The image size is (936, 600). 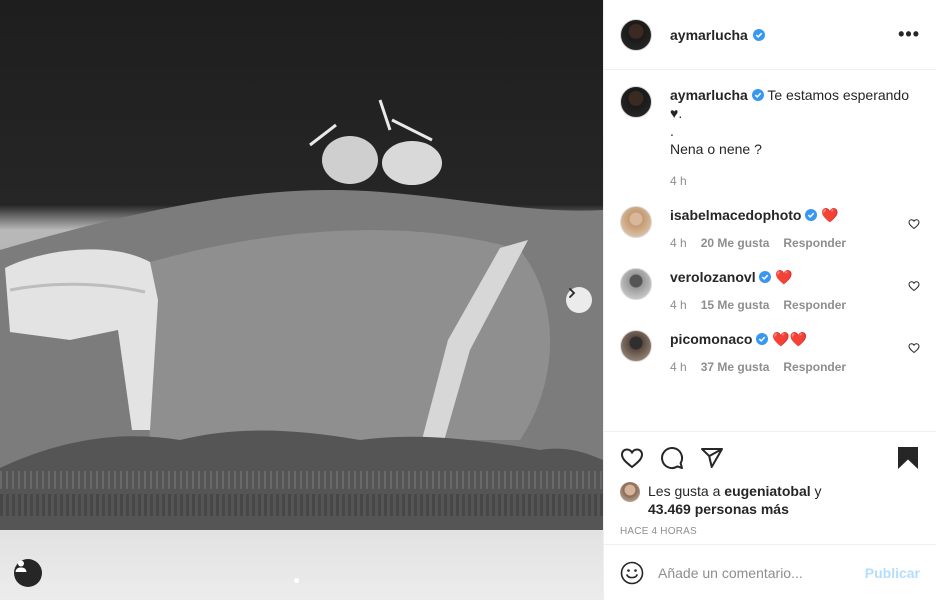 I want to click on carousel-indicator, so click(x=296, y=580).